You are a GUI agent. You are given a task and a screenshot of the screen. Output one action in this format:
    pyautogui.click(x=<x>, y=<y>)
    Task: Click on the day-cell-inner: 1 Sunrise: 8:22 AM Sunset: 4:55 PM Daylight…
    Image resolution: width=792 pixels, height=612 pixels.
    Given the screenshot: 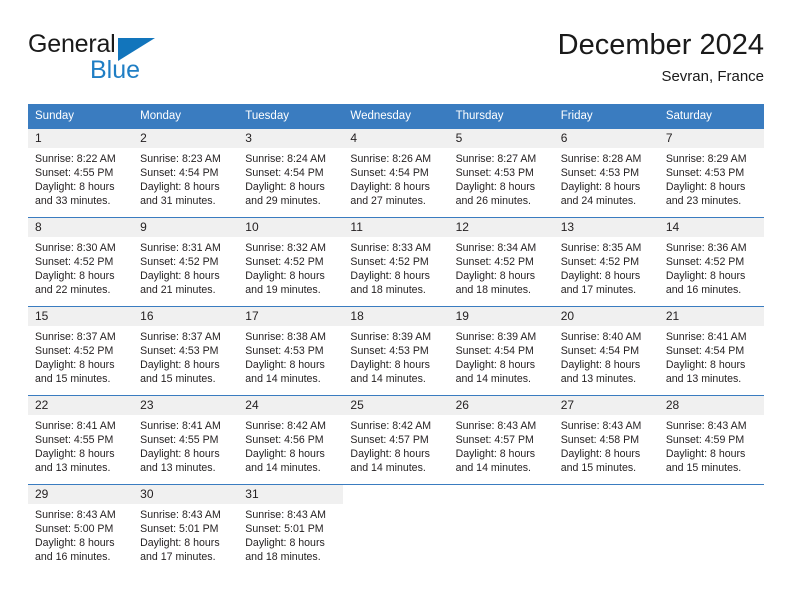 What is the action you would take?
    pyautogui.click(x=81, y=172)
    